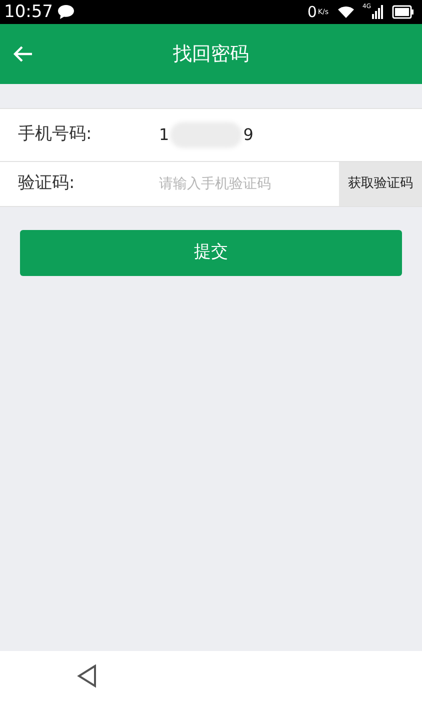 This screenshot has height=701, width=422. What do you see at coordinates (46, 184) in the screenshot?
I see `code-label: 验证码:` at bounding box center [46, 184].